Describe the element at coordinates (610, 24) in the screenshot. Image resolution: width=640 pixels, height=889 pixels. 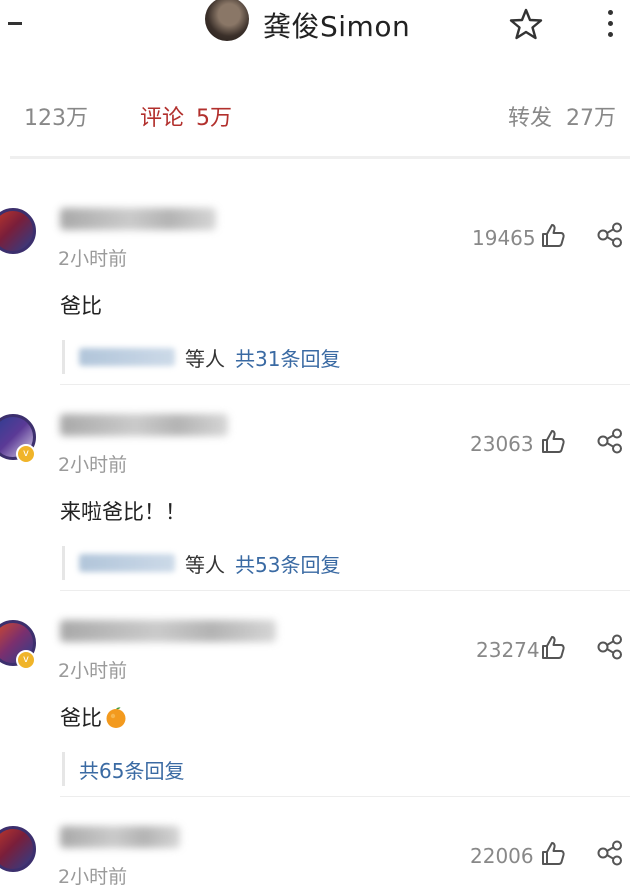
I see `more-options-icon` at that location.